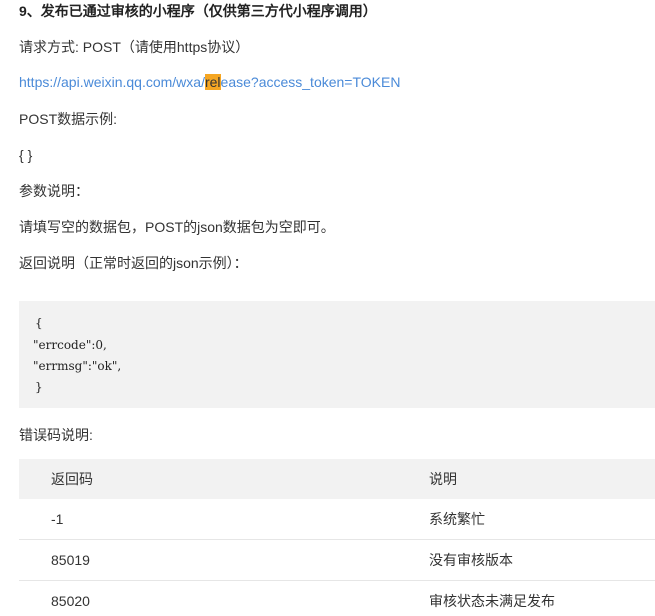 This screenshot has height=616, width=655. Describe the element at coordinates (26, 155) in the screenshot. I see `post-example-body: { }` at that location.